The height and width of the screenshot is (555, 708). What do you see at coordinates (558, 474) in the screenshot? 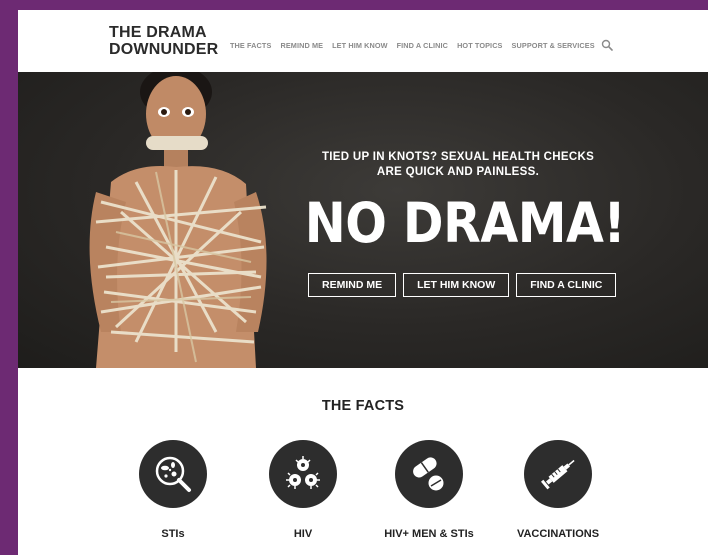
I see `syringe-icon` at bounding box center [558, 474].